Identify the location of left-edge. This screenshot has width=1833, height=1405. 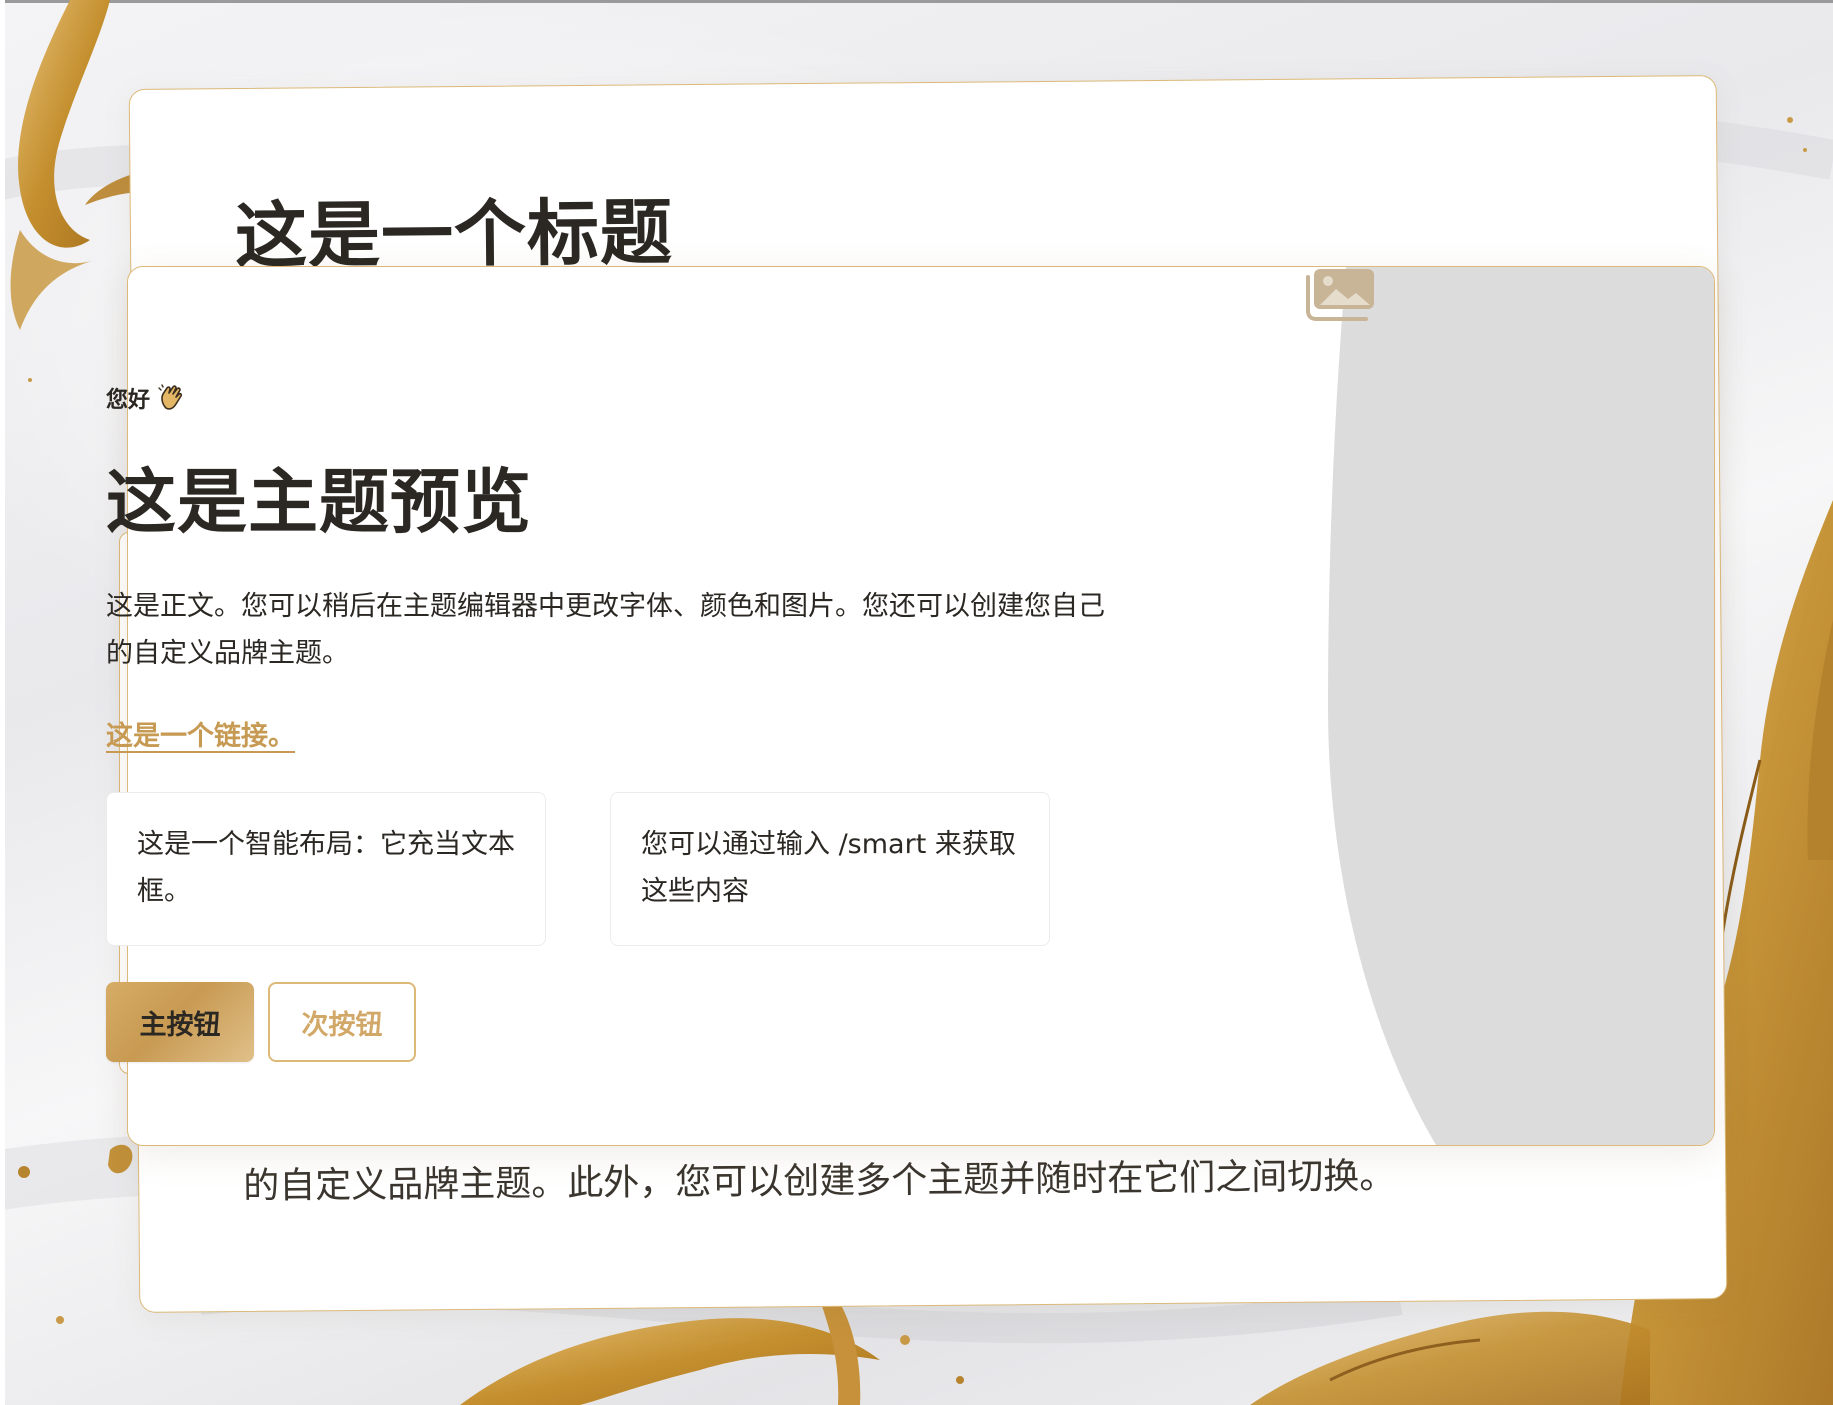
(2, 702).